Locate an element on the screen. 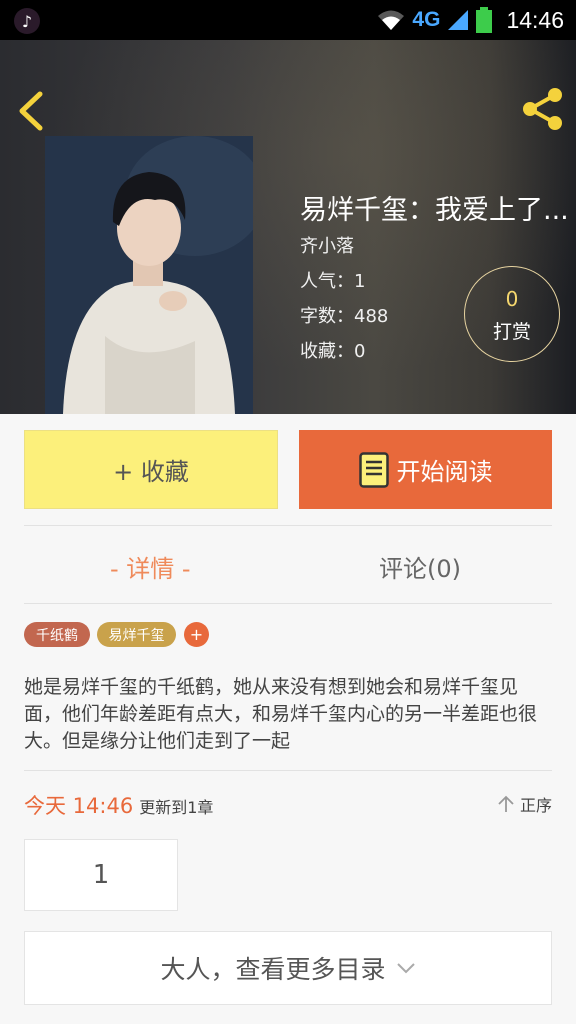 This screenshot has height=1024, width=576. arrow-up-icon is located at coordinates (506, 803).